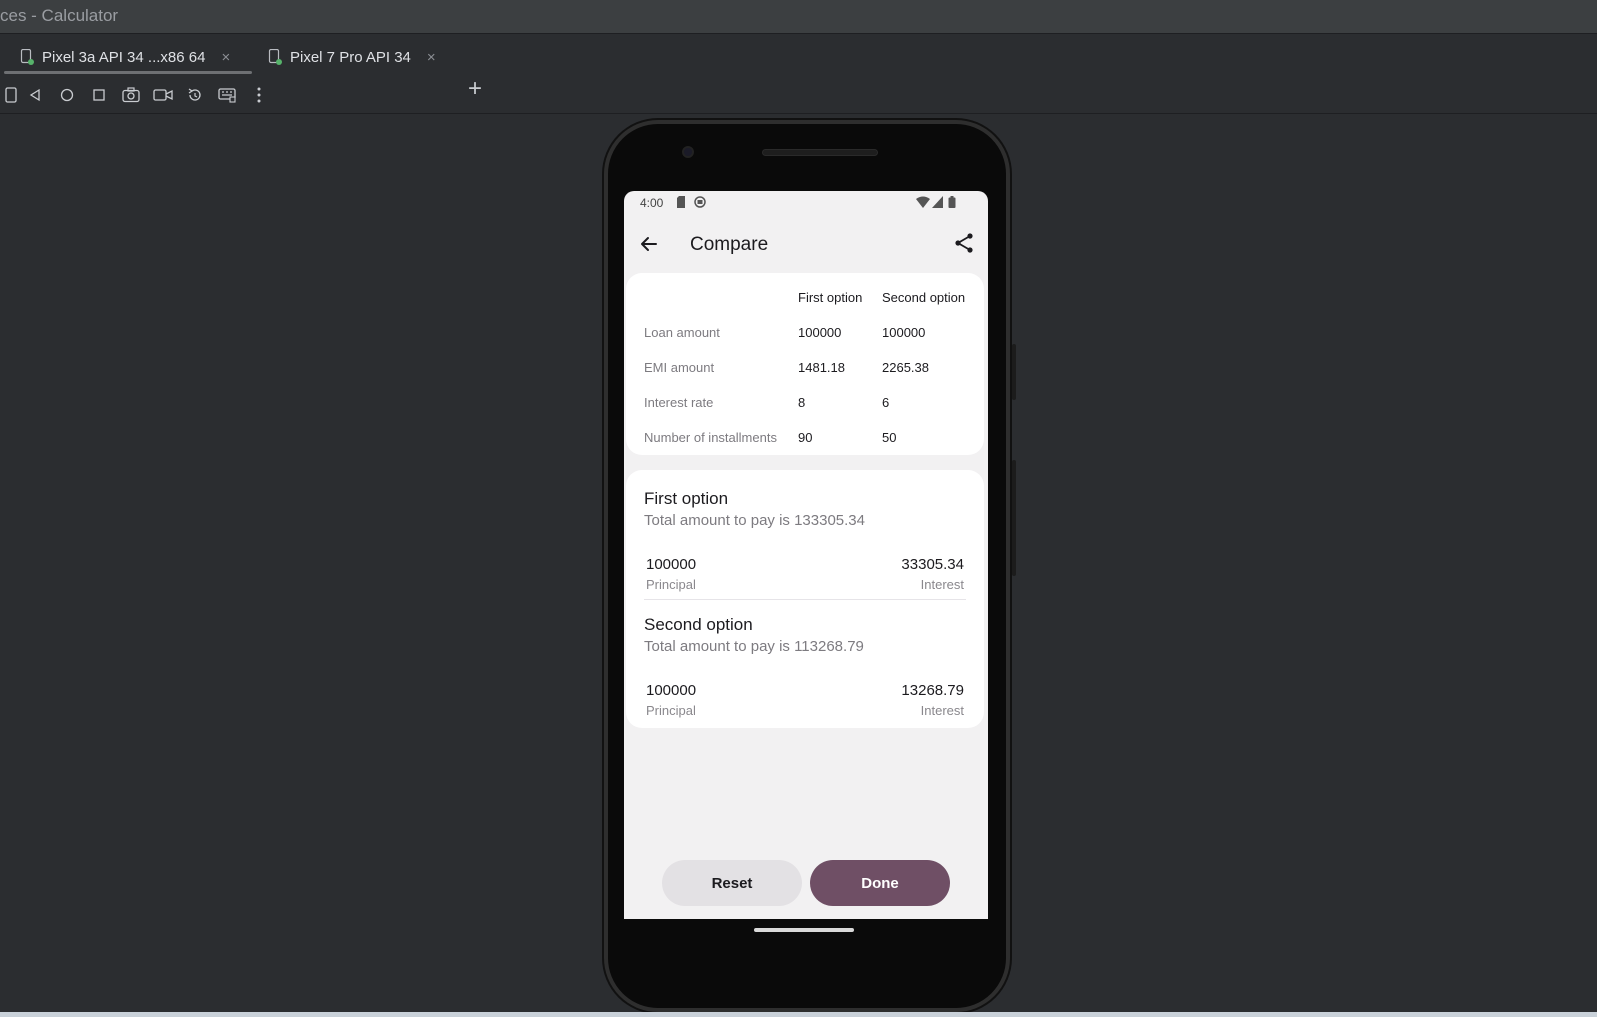 The image size is (1597, 1017). Describe the element at coordinates (937, 203) in the screenshot. I see `cell-signal-icon` at that location.